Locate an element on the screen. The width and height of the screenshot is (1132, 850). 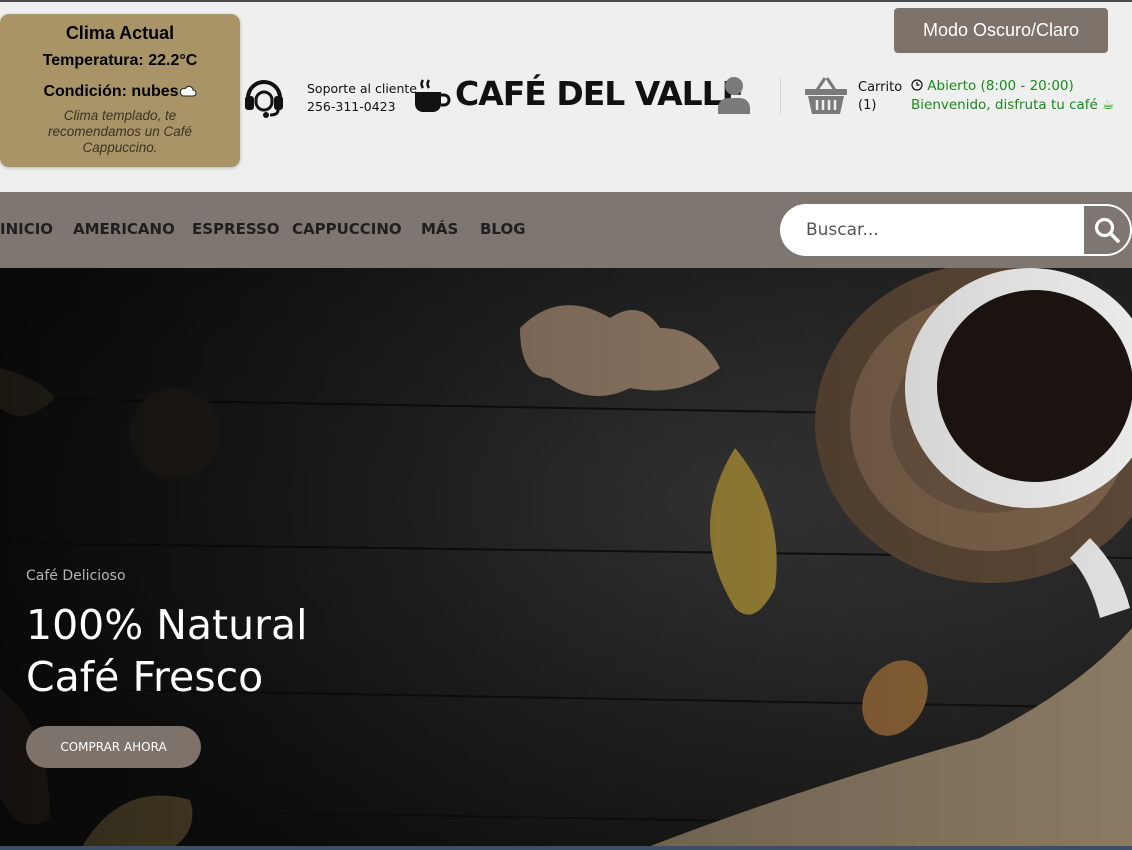
header-divider is located at coordinates (780, 96).